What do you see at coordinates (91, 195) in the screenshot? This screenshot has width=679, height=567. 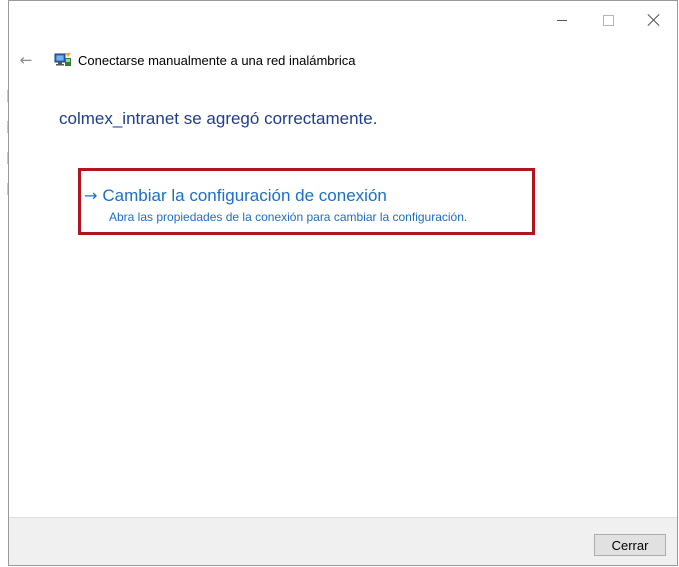 I see `right-arrow-icon: →` at bounding box center [91, 195].